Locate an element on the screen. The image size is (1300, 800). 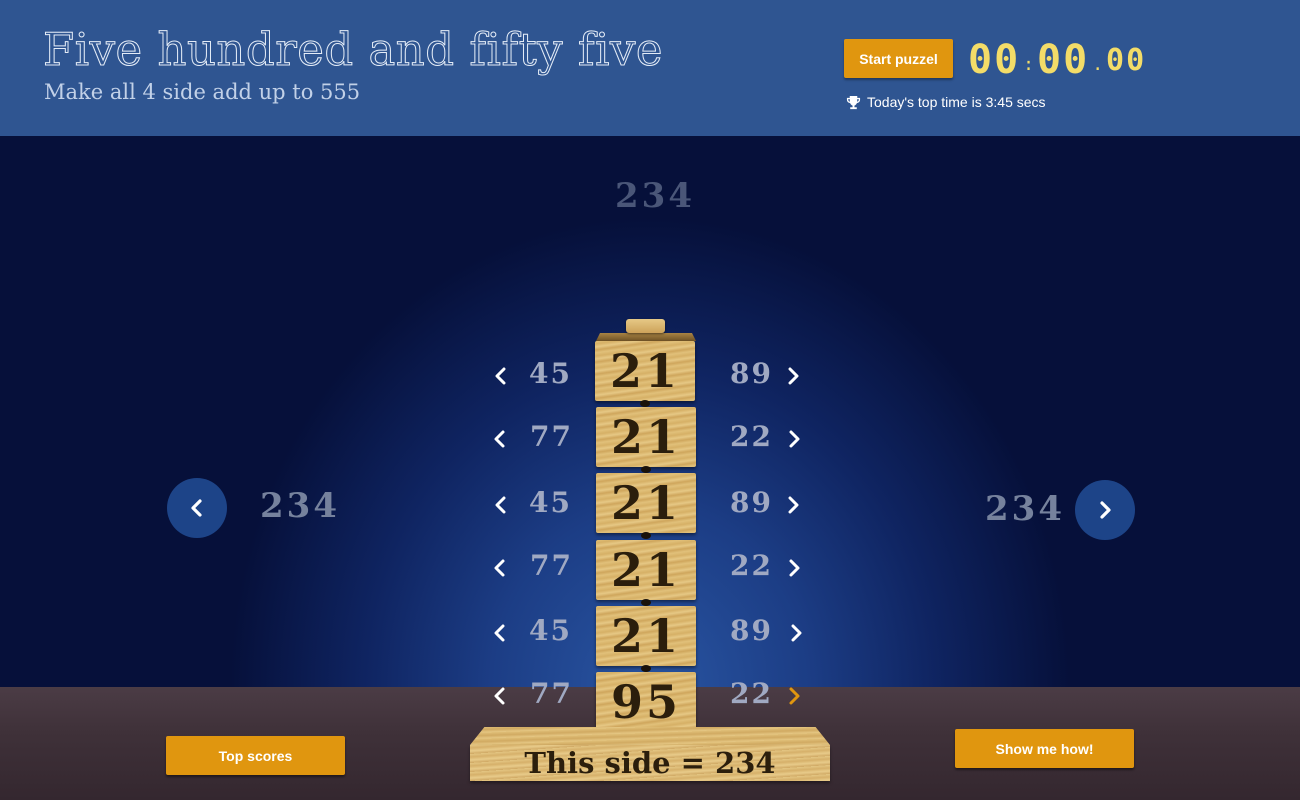
row-1-tile: 21 is located at coordinates (645, 374).